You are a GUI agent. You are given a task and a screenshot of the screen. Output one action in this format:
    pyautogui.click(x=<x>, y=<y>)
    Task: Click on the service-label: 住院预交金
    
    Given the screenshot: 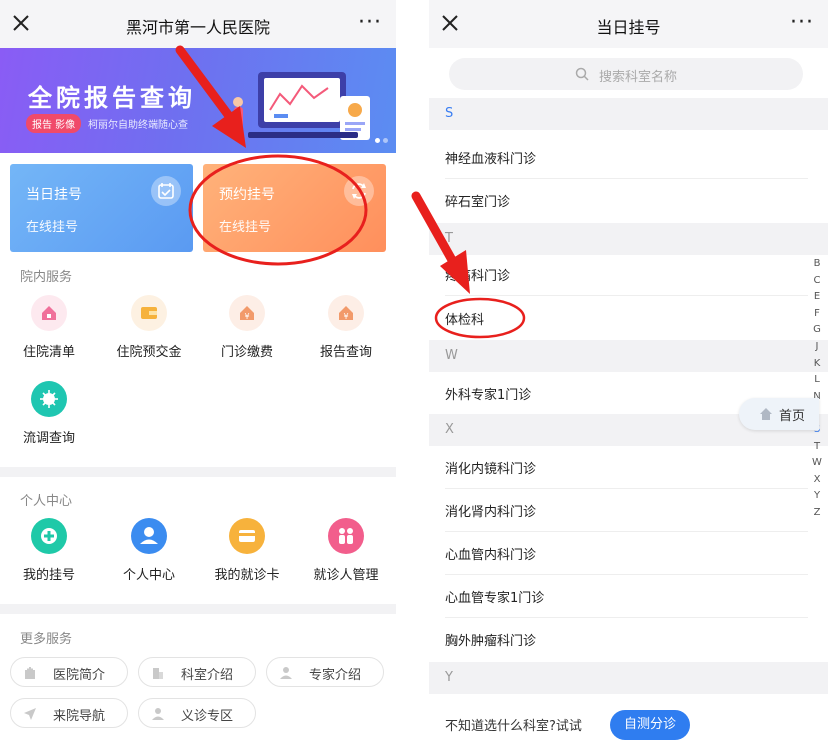 What is the action you would take?
    pyautogui.click(x=149, y=352)
    